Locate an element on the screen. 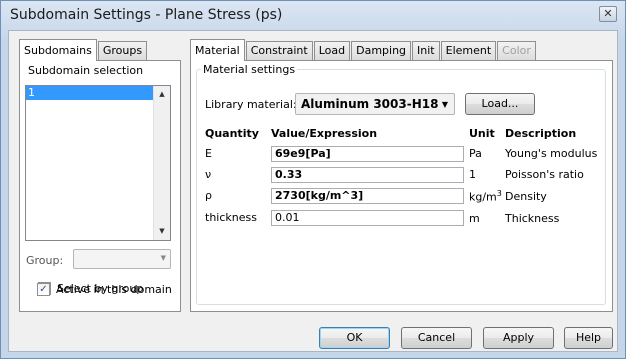 The image size is (626, 359). library-material-value: Aluminum 3003-H18 is located at coordinates (370, 104).